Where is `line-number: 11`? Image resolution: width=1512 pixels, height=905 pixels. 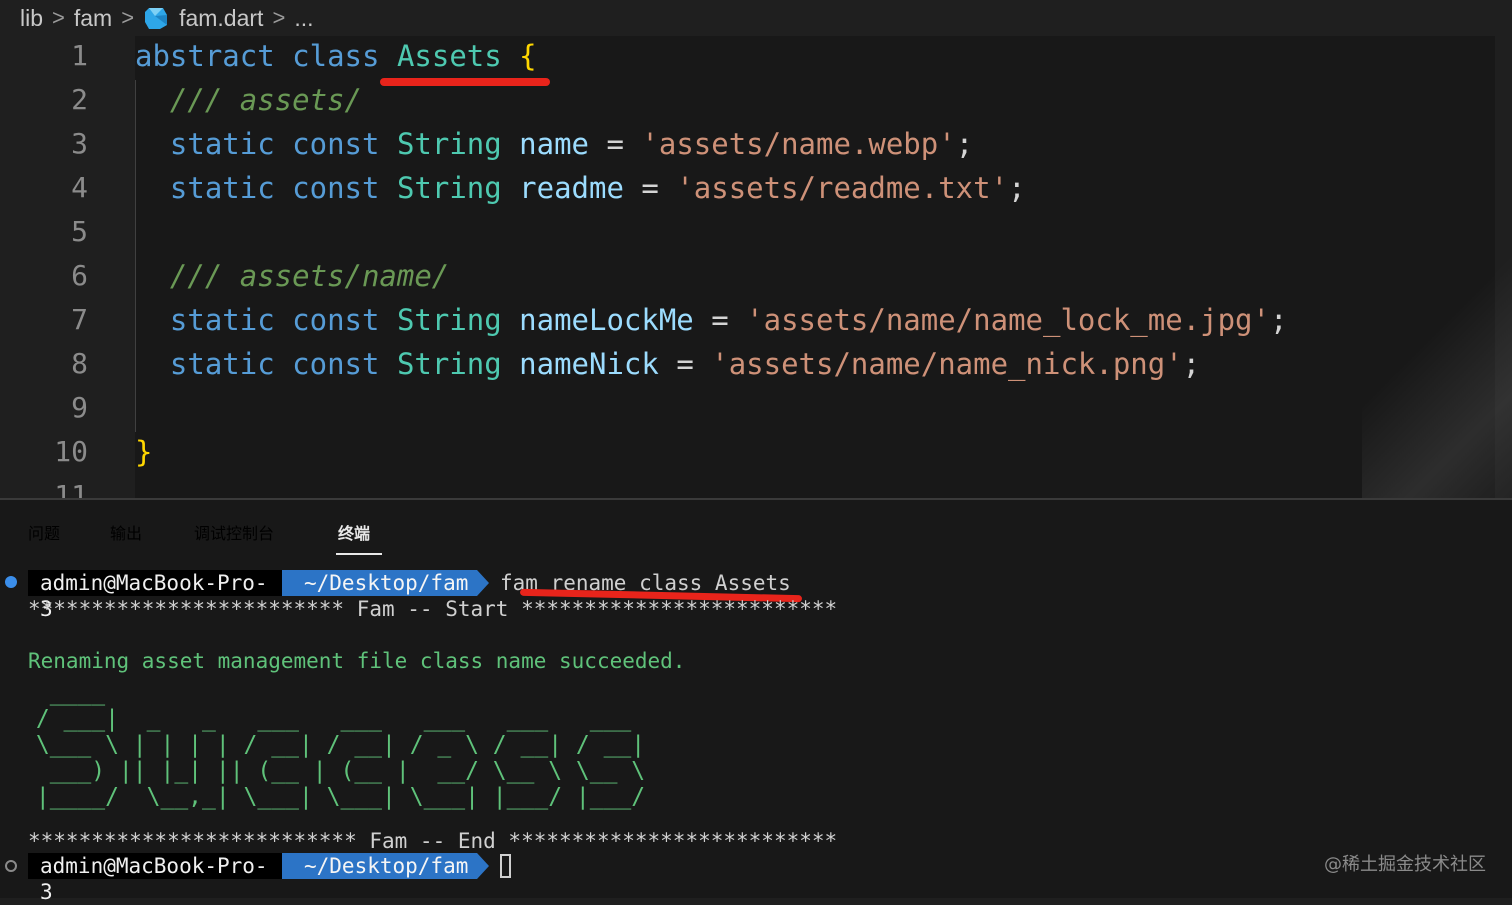
line-number: 11 is located at coordinates (48, 487).